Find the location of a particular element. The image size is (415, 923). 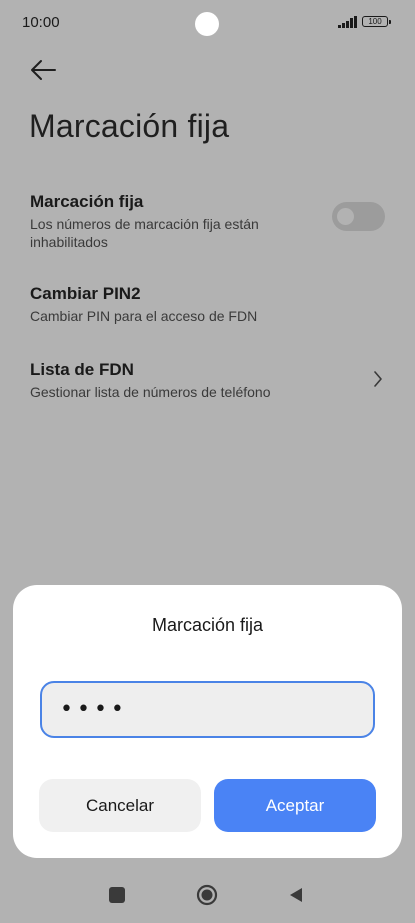

setting-subtitle: Gestionar lista de números de teléfono is located at coordinates (150, 392).